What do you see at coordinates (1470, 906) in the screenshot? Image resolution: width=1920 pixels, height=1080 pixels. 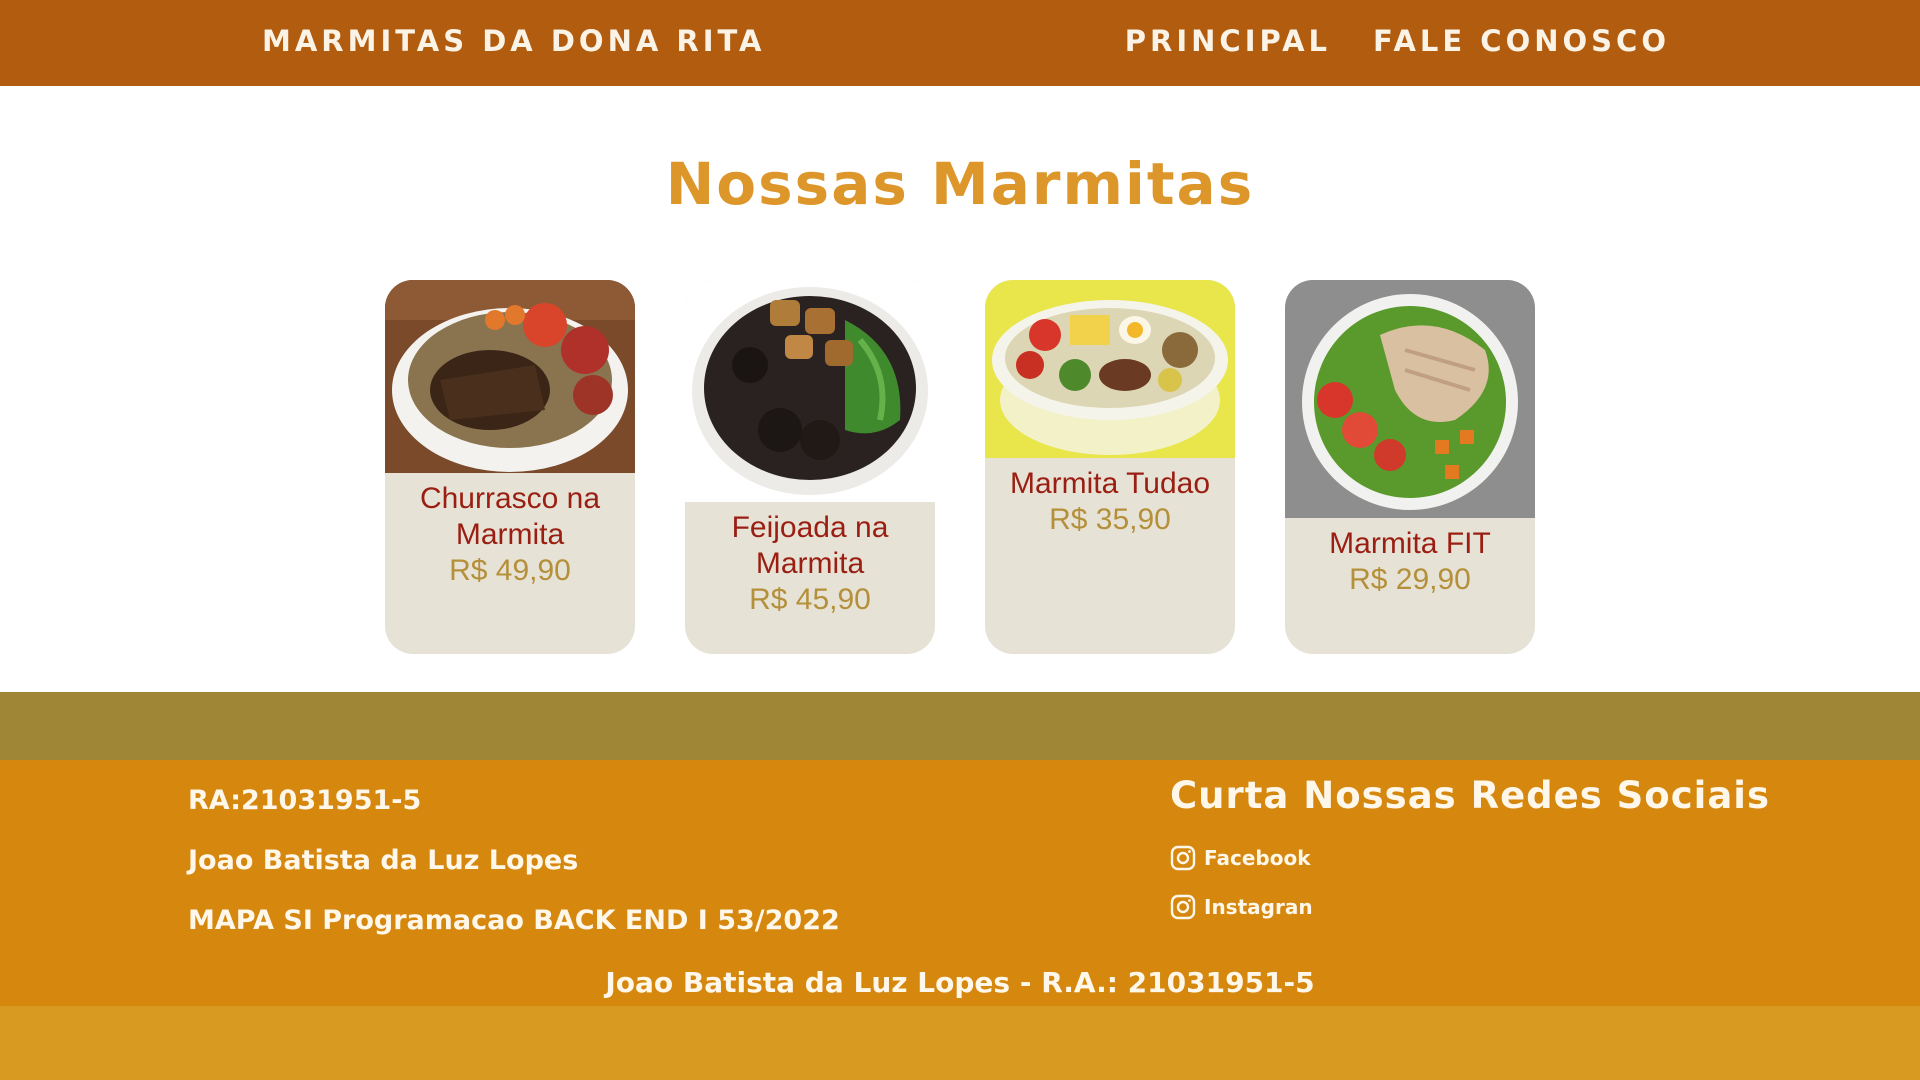 I see `social-link-instagram: Instagran` at bounding box center [1470, 906].